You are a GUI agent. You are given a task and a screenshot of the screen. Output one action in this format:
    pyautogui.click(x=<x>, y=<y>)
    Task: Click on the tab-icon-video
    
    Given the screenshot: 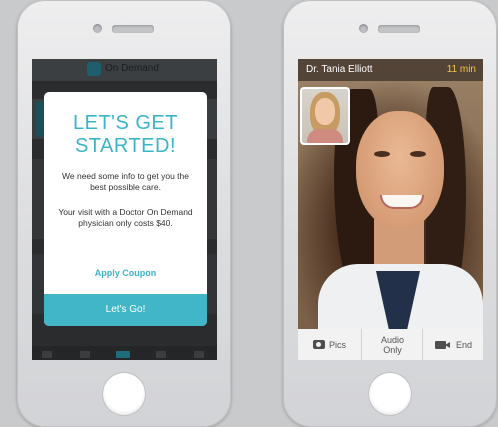 What is the action you would take?
    pyautogui.click(x=123, y=354)
    